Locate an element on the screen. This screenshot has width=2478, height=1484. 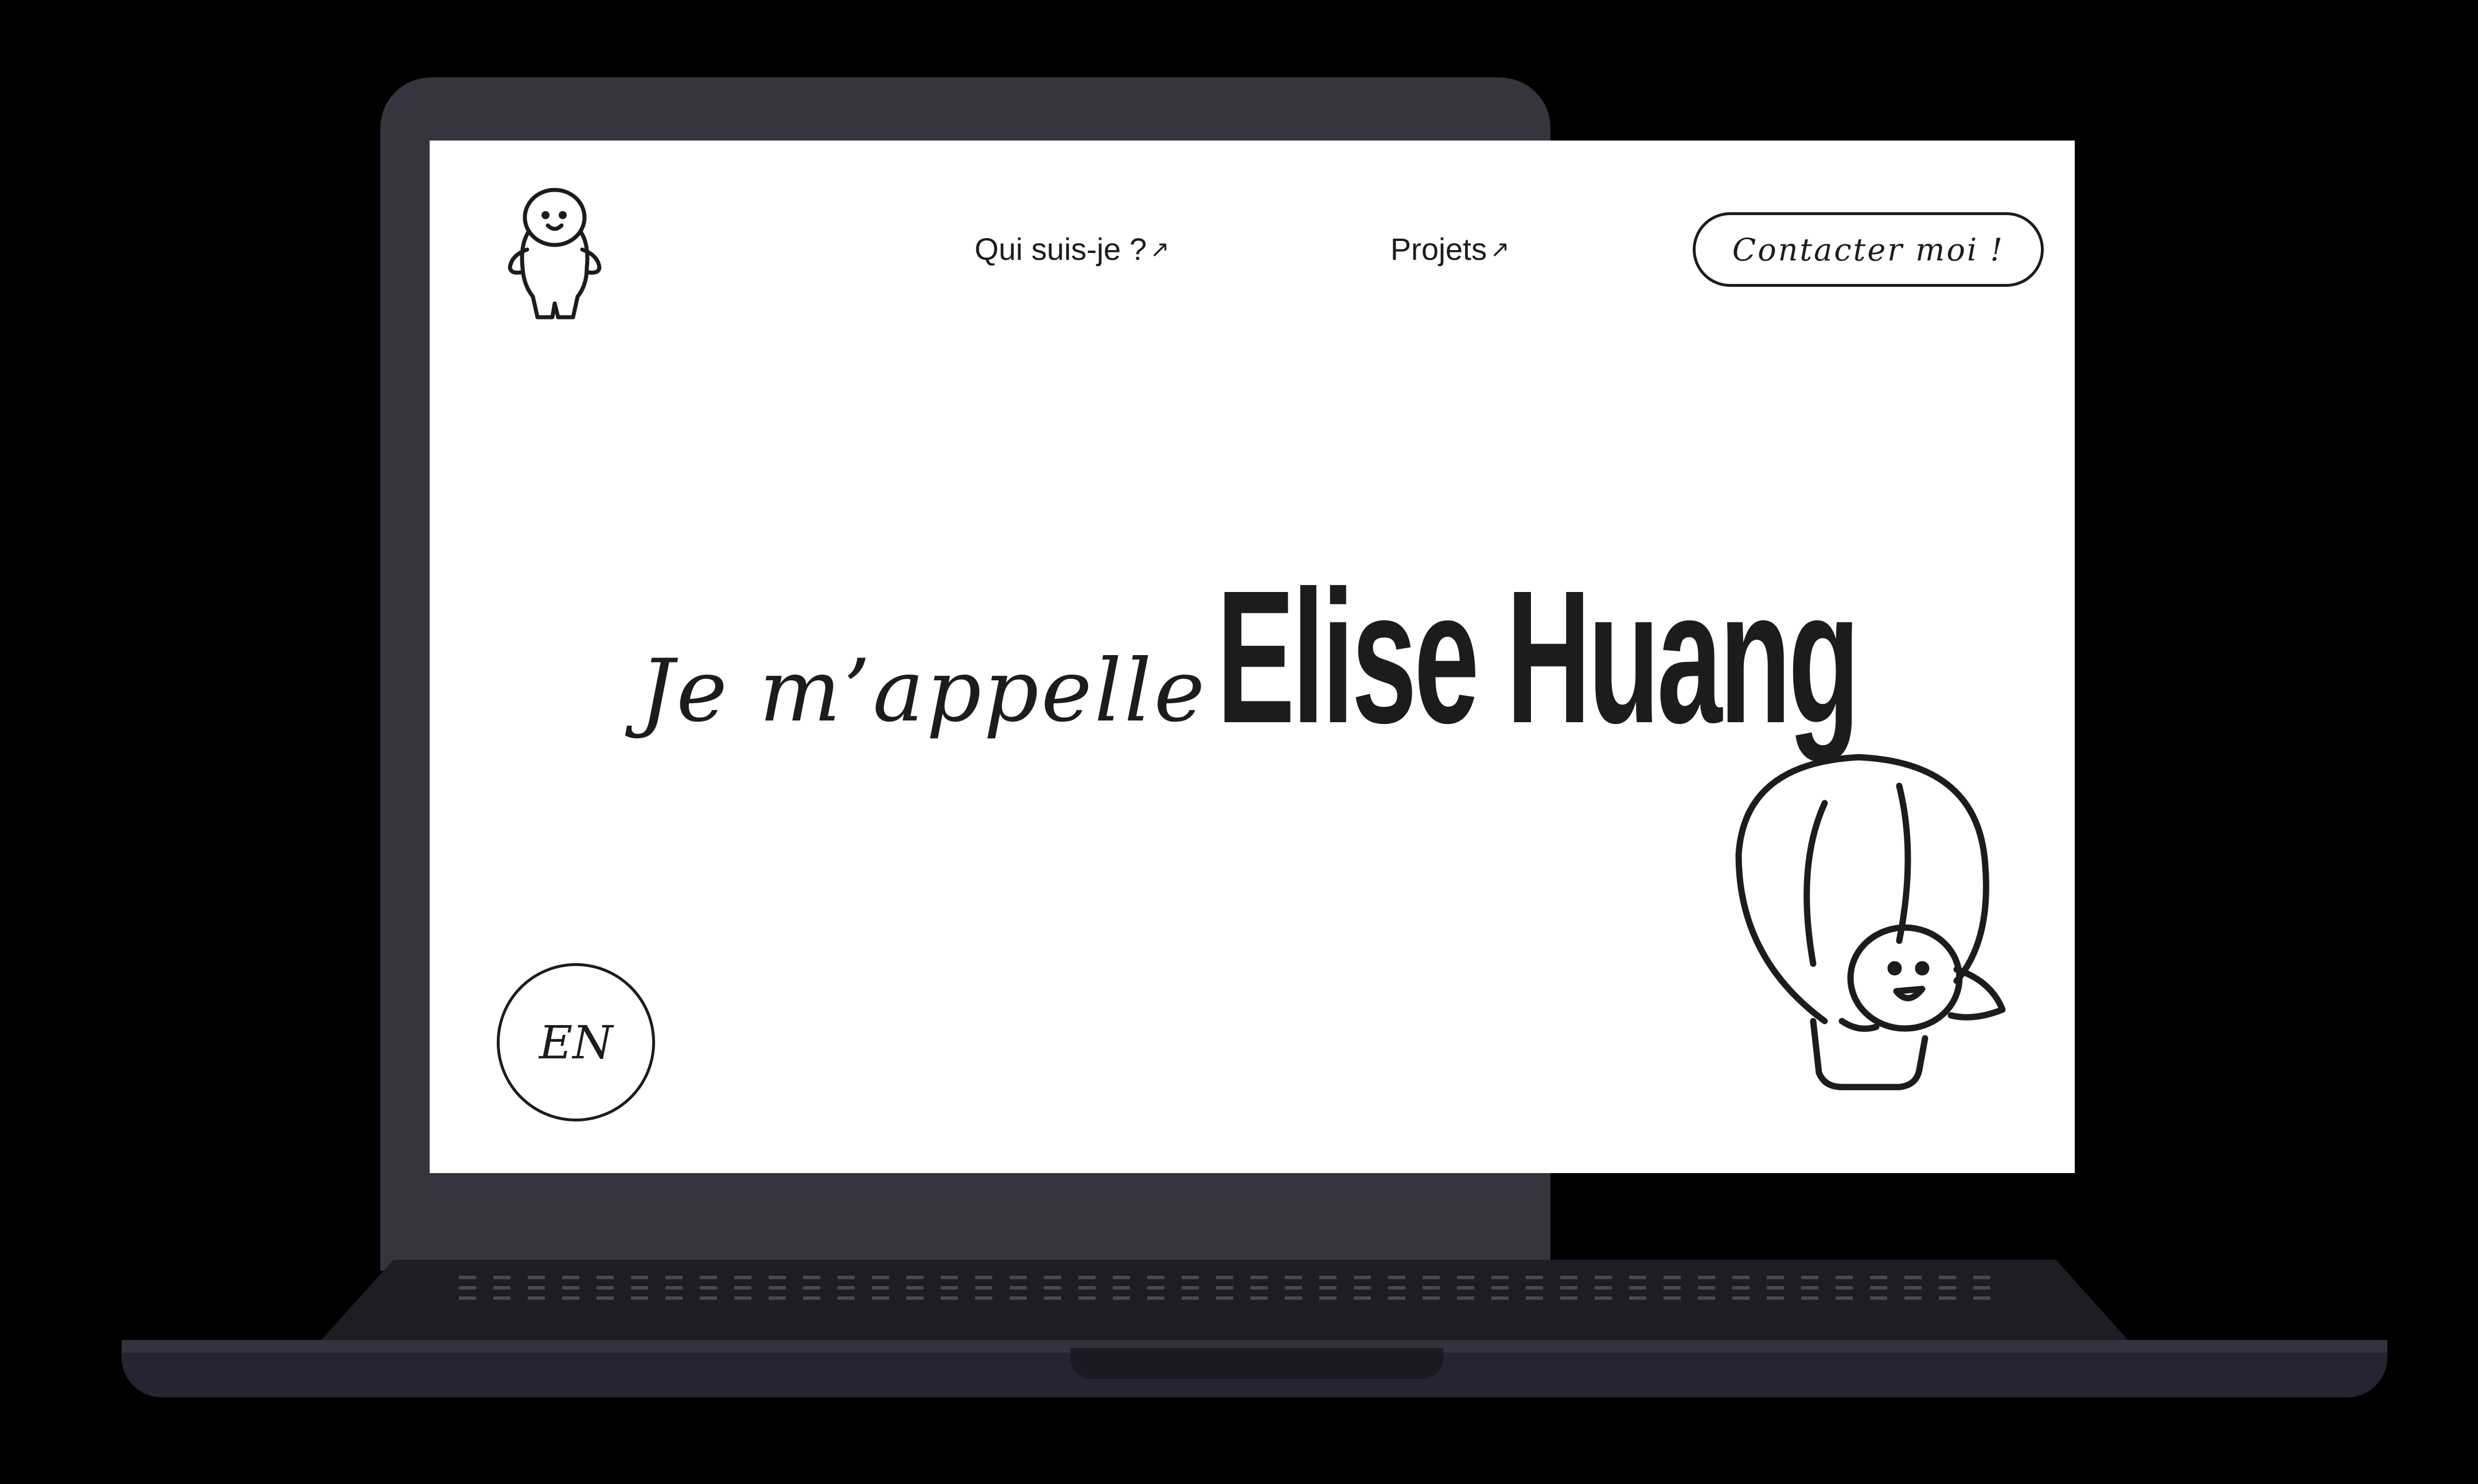
nav-link-projects: Projets ↗ is located at coordinates (1450, 250).